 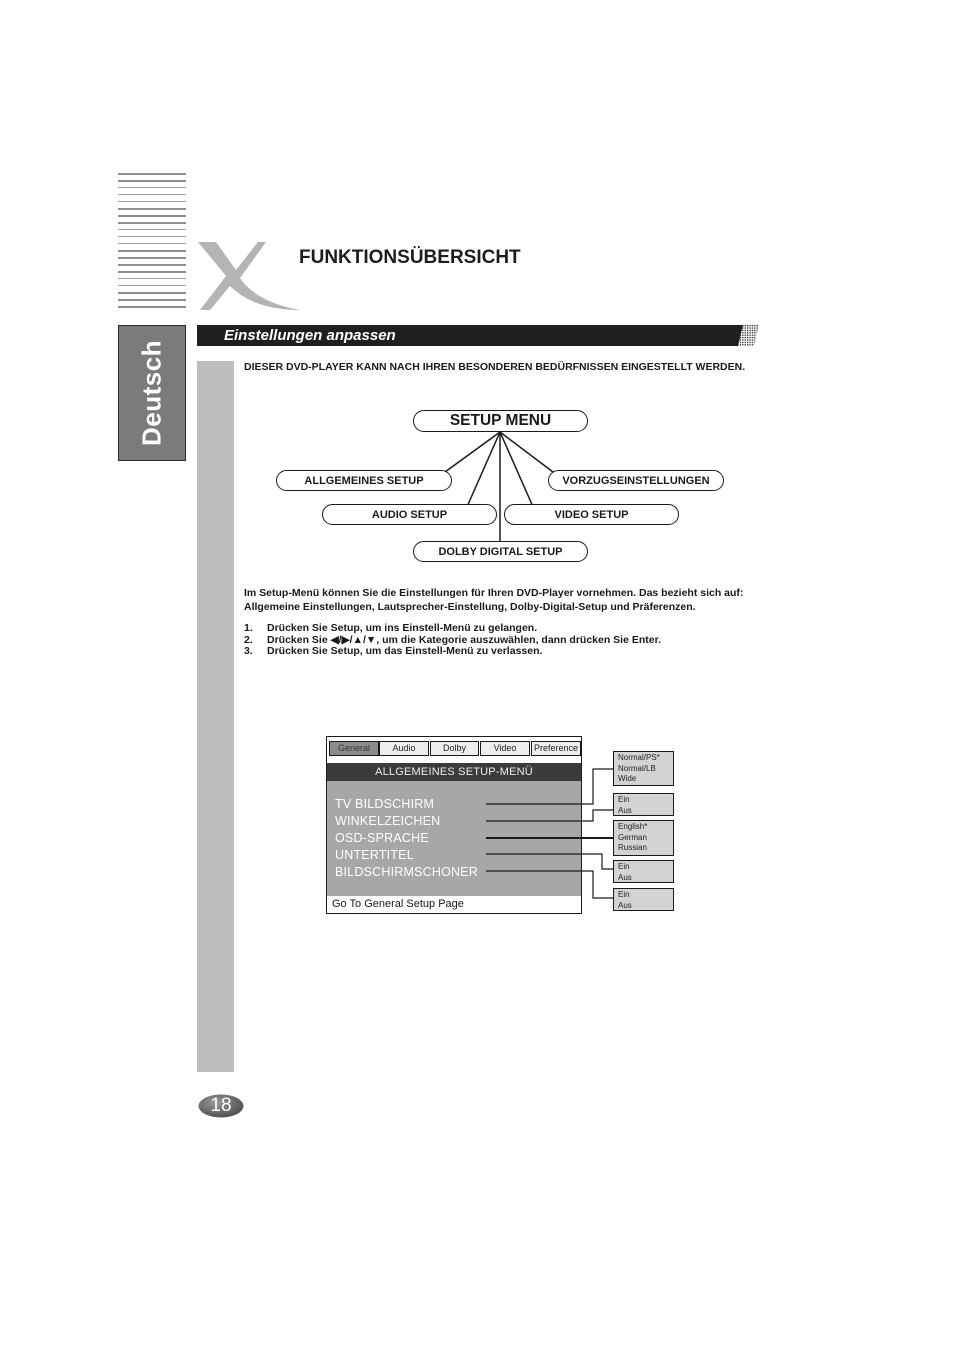 I want to click on language-tab: Deutsch, so click(x=152, y=393).